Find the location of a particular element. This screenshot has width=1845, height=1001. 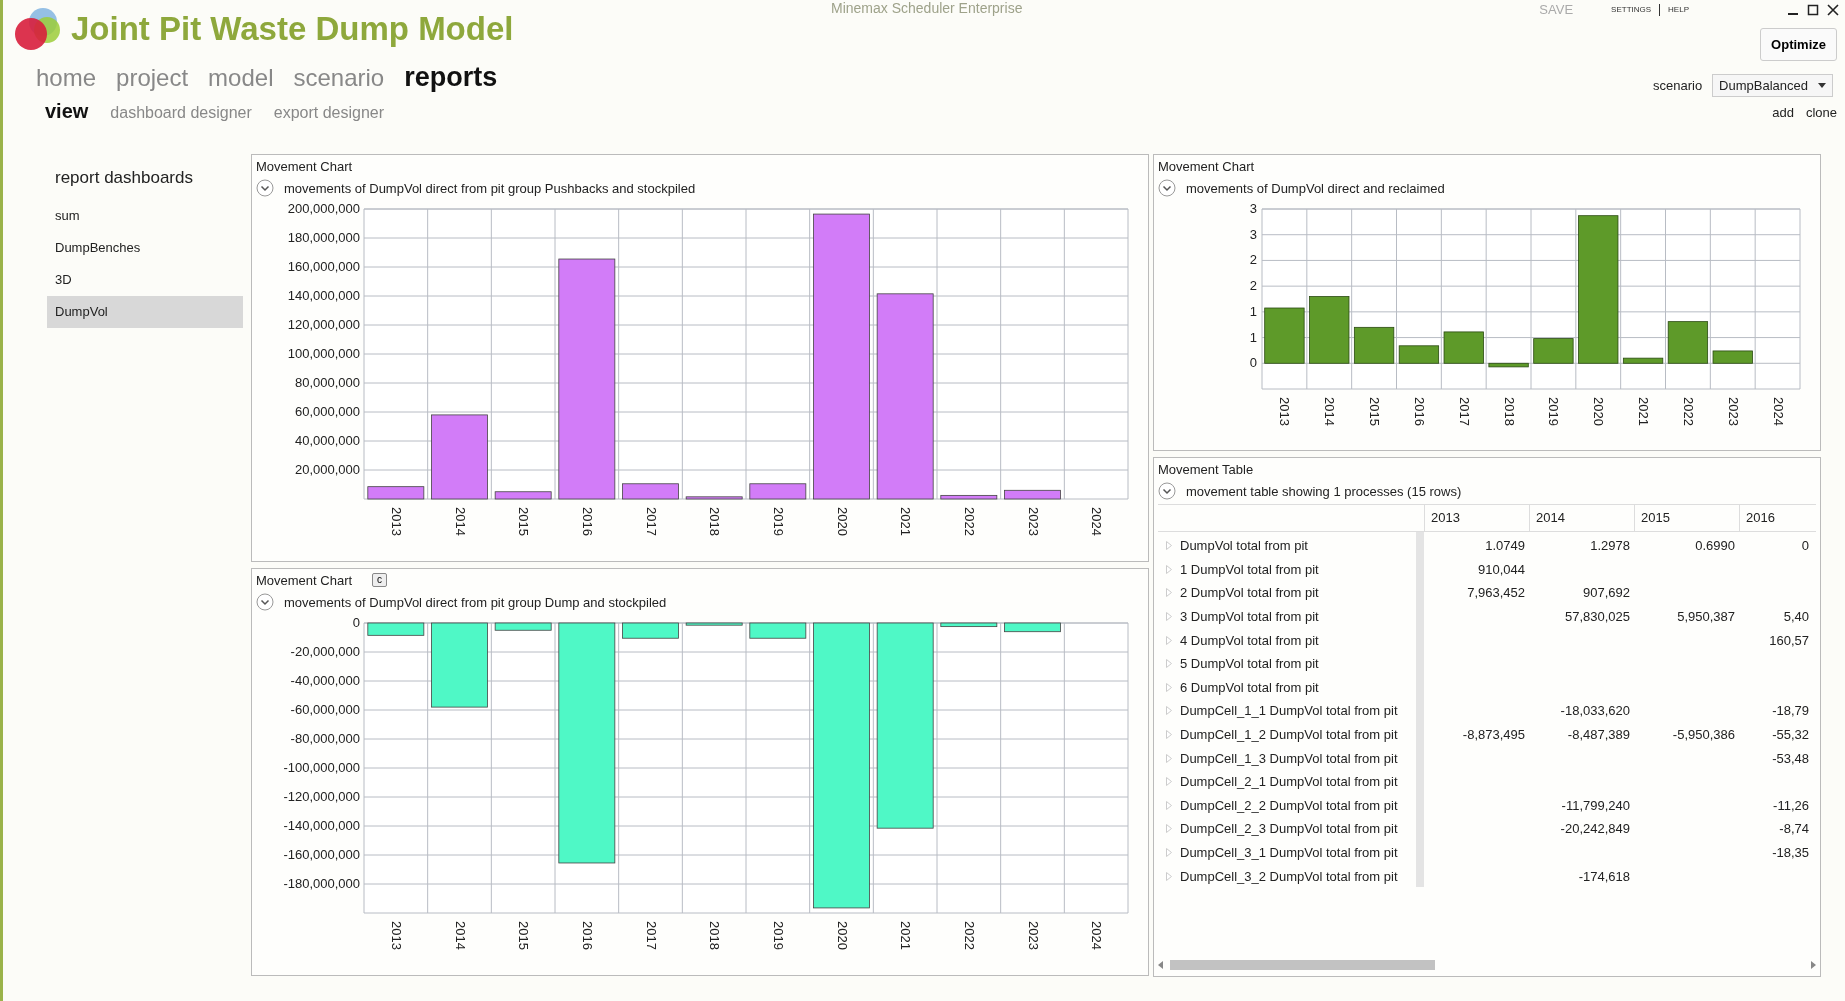

y-axis-label: 120,000,000 is located at coordinates (323, 324).